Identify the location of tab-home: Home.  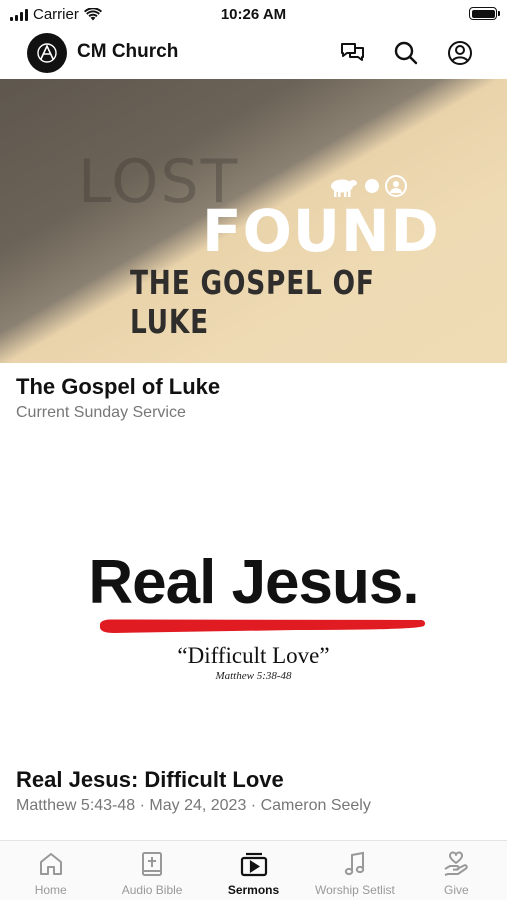
(50, 870).